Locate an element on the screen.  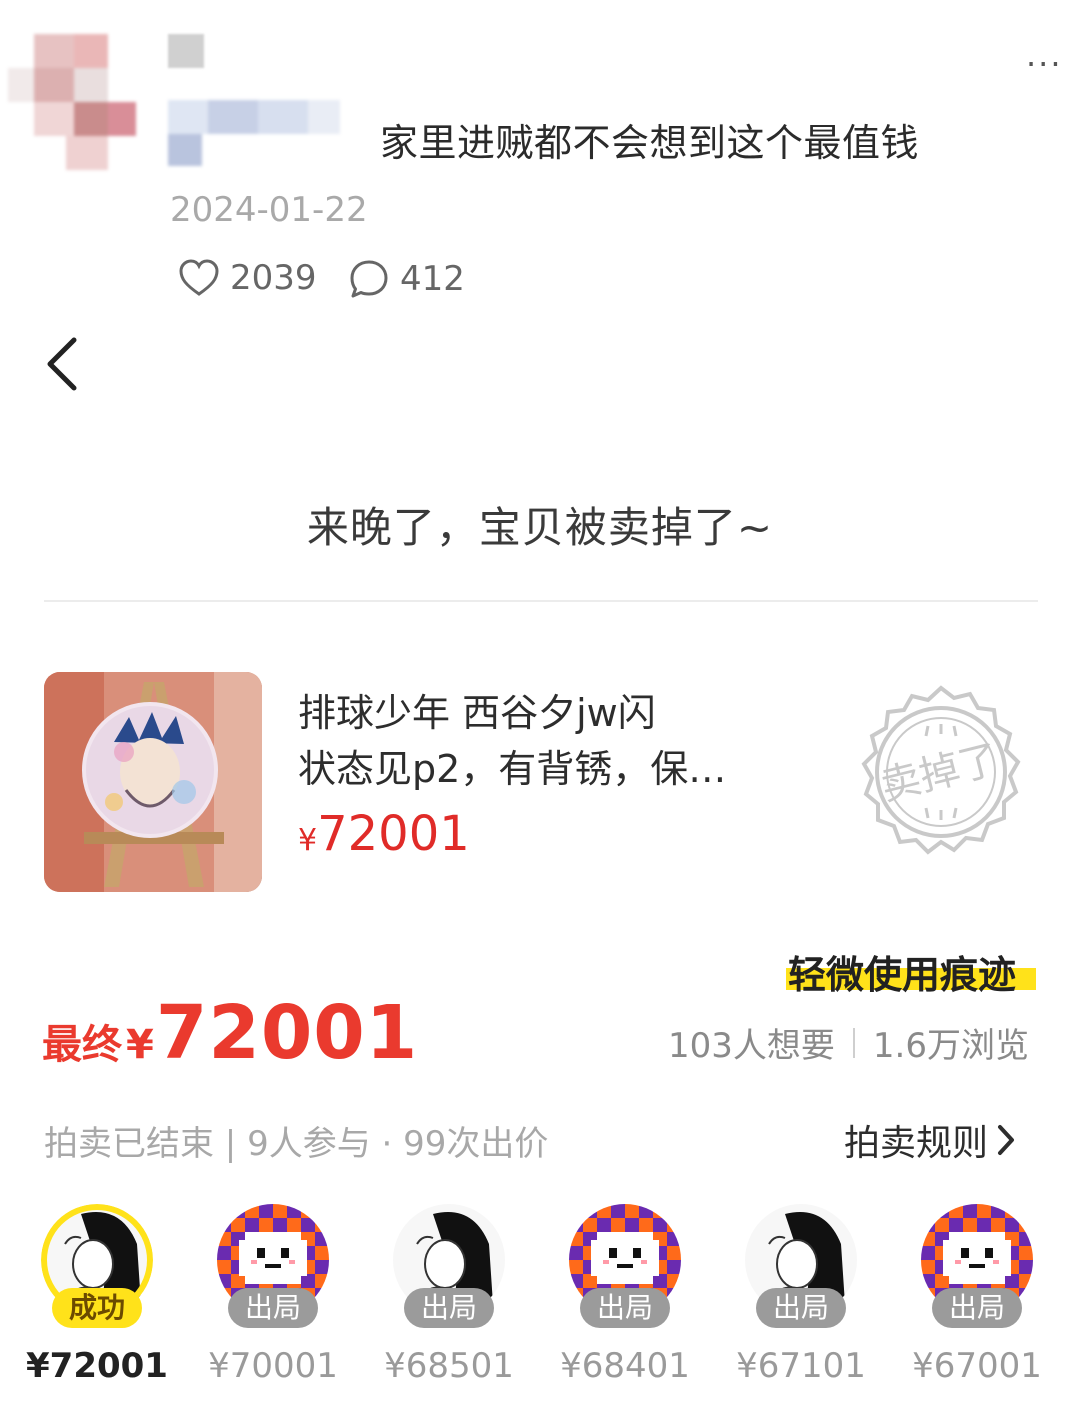
stamp-text: 卖掉了 is located at coordinates (940, 773).